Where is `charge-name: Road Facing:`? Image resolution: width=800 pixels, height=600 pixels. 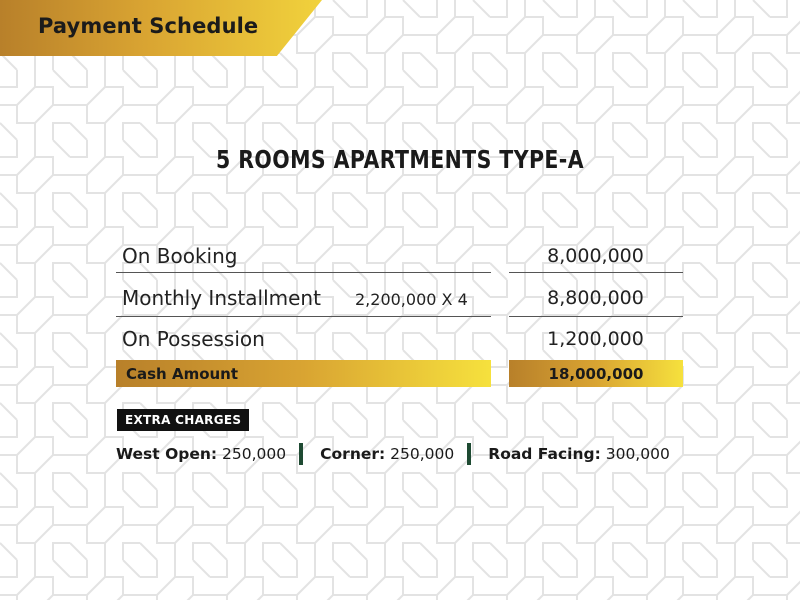 charge-name: Road Facing: is located at coordinates (544, 454).